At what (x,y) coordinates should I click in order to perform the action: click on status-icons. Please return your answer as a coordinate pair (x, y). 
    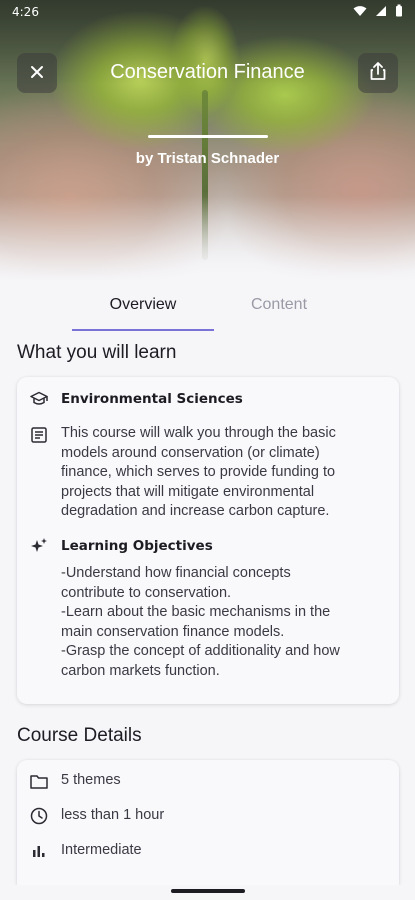
    Looking at the image, I should click on (378, 12).